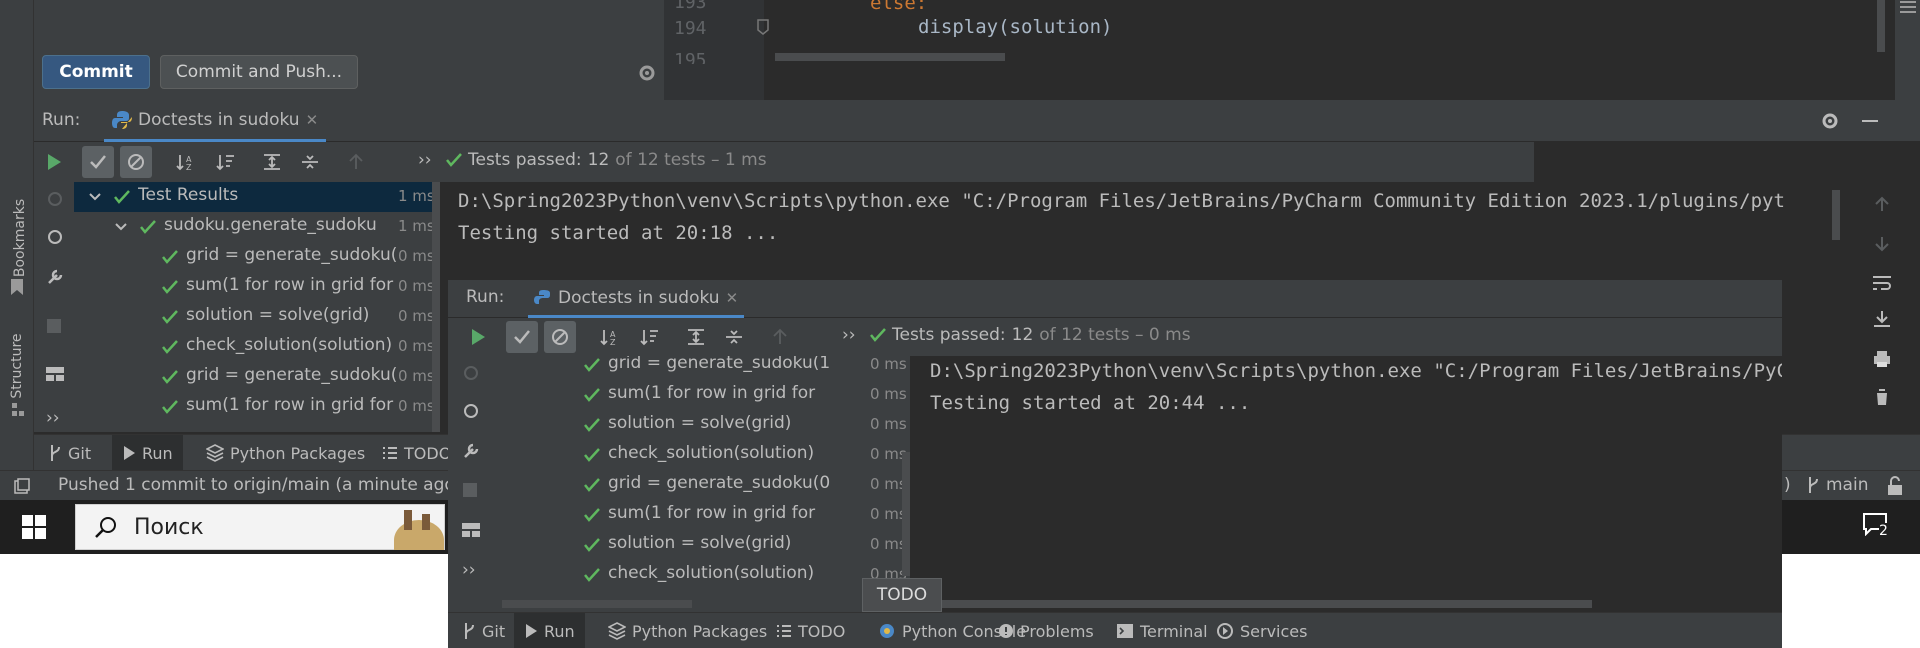  Describe the element at coordinates (1882, 397) in the screenshot. I see `trash-icon` at that location.